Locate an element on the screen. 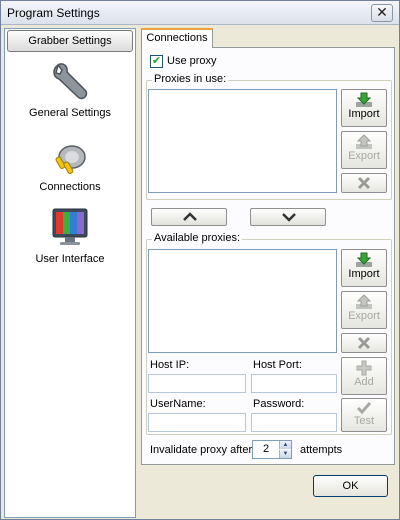 Image resolution: width=400 pixels, height=520 pixels. password-label: Password: is located at coordinates (279, 404).